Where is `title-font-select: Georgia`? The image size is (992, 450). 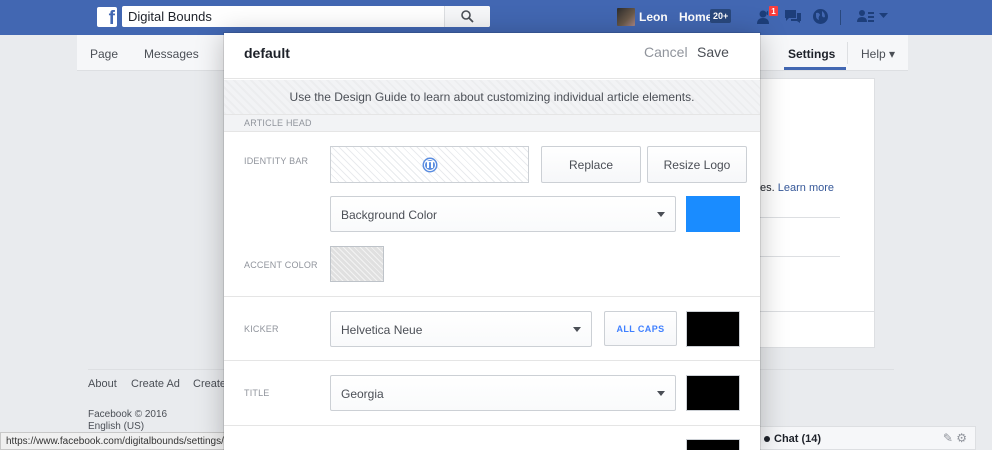 title-font-select: Georgia is located at coordinates (503, 393).